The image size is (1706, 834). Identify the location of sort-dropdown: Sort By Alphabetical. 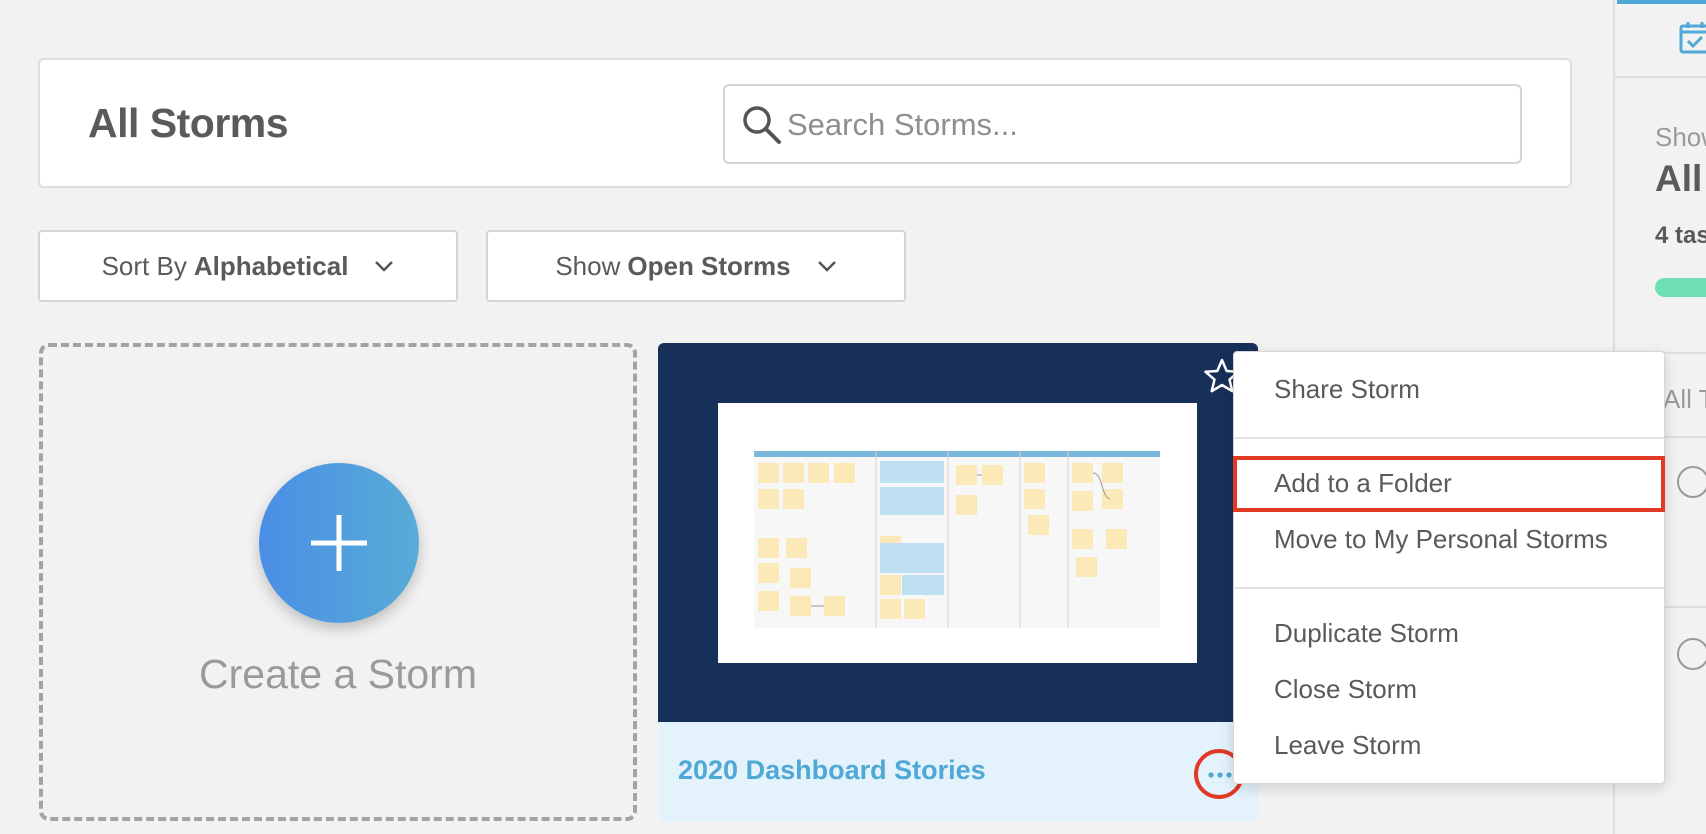
(248, 266).